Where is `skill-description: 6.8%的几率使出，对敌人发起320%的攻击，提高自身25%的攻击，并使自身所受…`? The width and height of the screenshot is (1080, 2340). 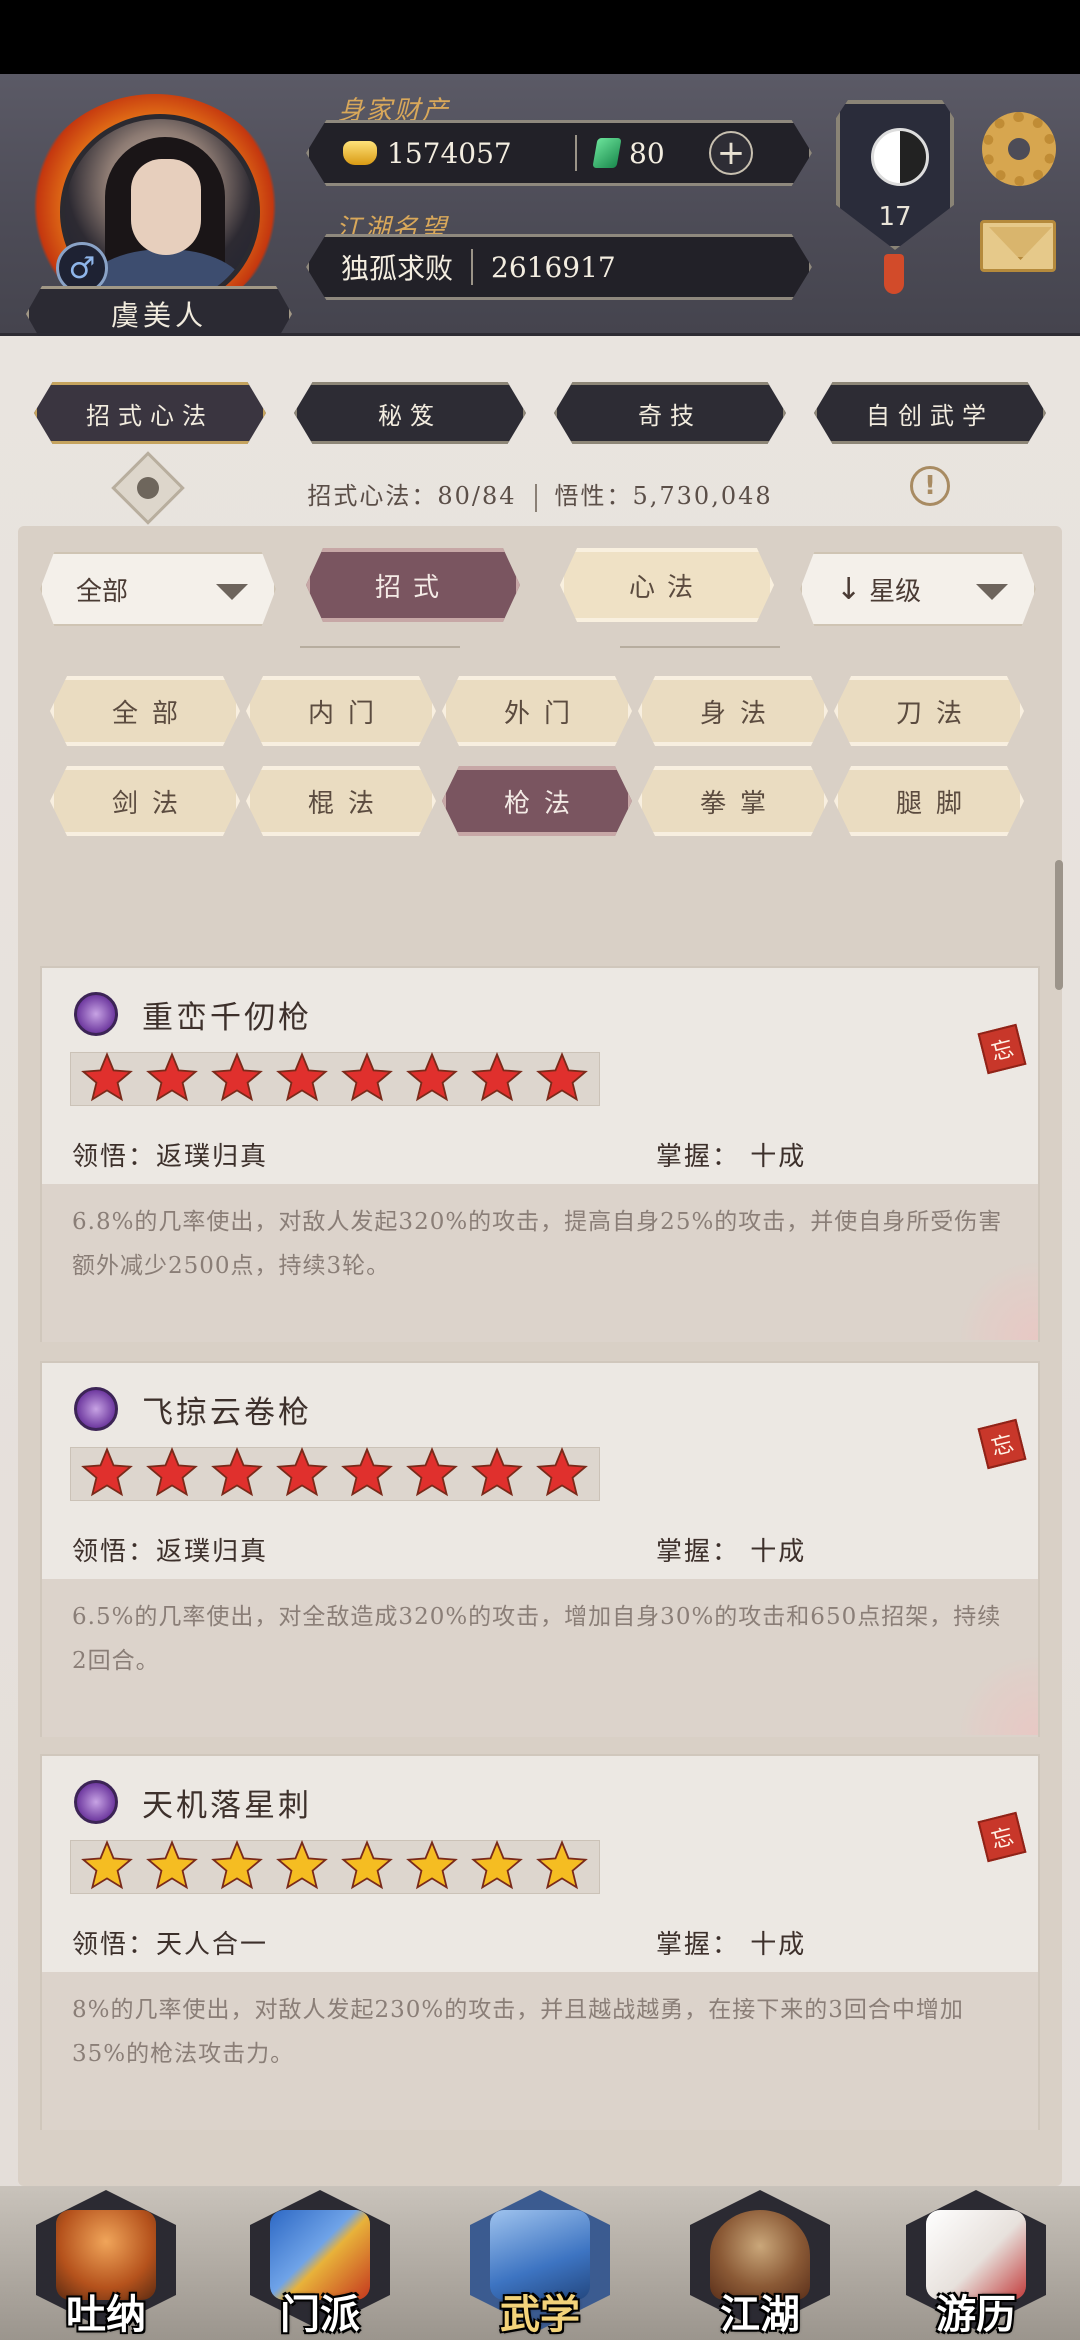
skill-description: 6.8%的几率使出，对敌人发起320%的攻击，提高自身25%的攻击，并使自身所受… is located at coordinates (537, 1244).